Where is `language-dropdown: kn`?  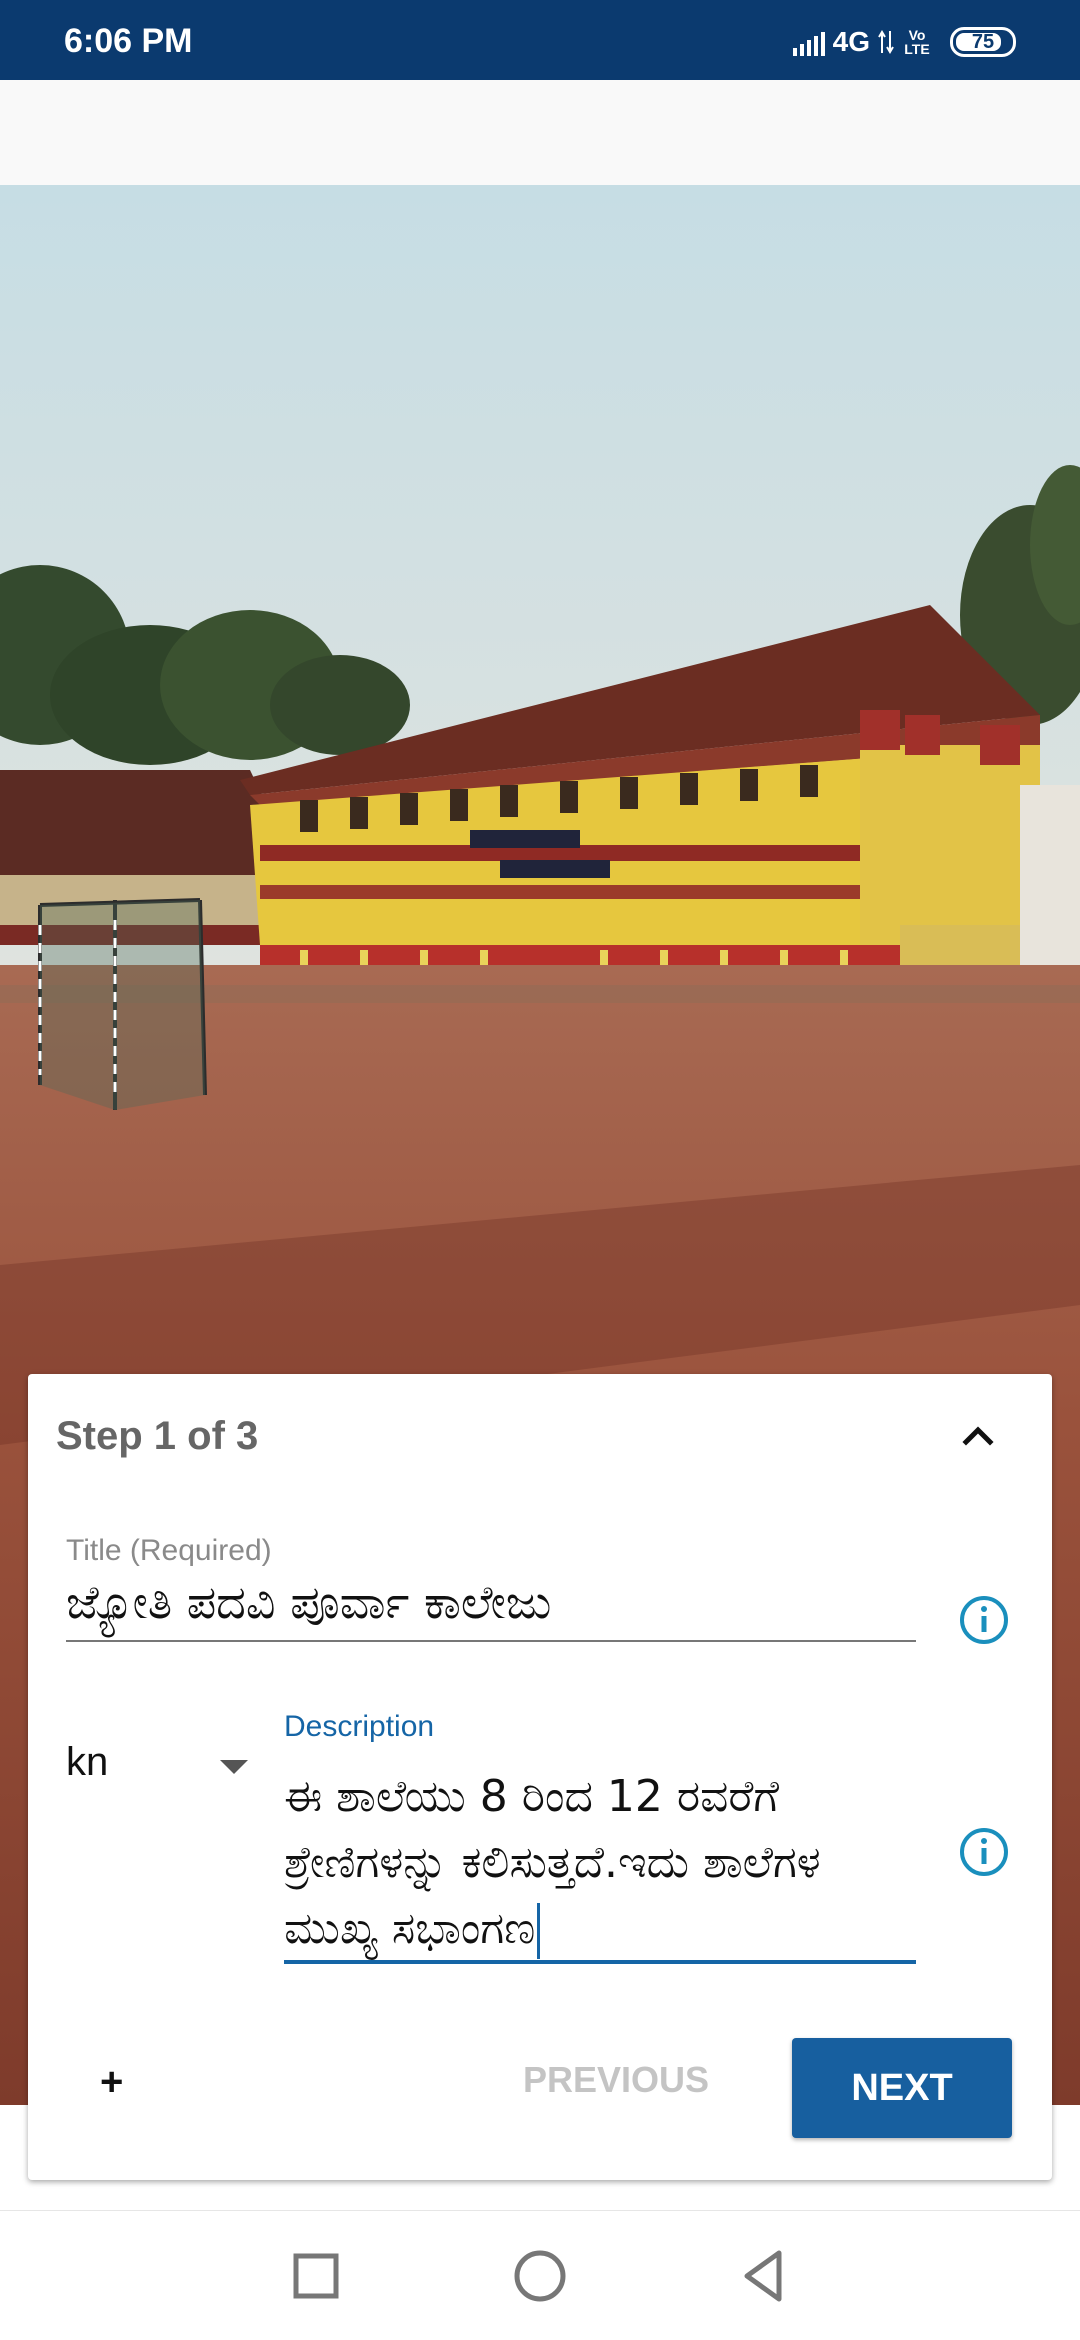
language-dropdown: kn is located at coordinates (161, 1764).